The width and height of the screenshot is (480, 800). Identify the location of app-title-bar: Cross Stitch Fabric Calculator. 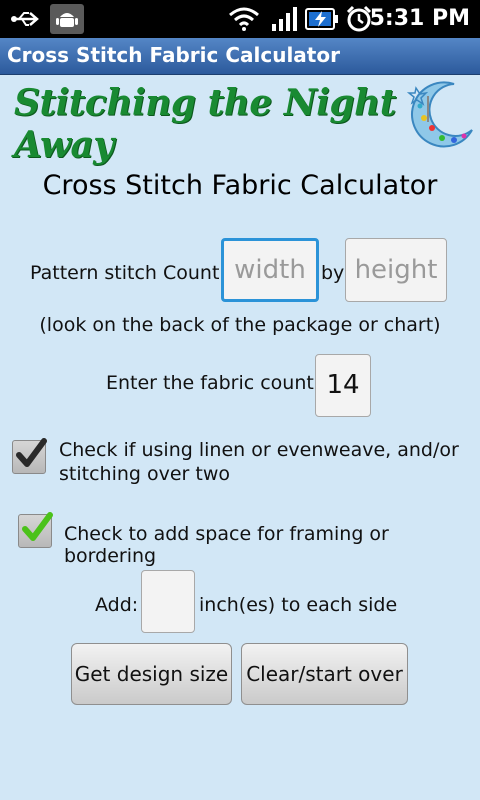
(240, 56).